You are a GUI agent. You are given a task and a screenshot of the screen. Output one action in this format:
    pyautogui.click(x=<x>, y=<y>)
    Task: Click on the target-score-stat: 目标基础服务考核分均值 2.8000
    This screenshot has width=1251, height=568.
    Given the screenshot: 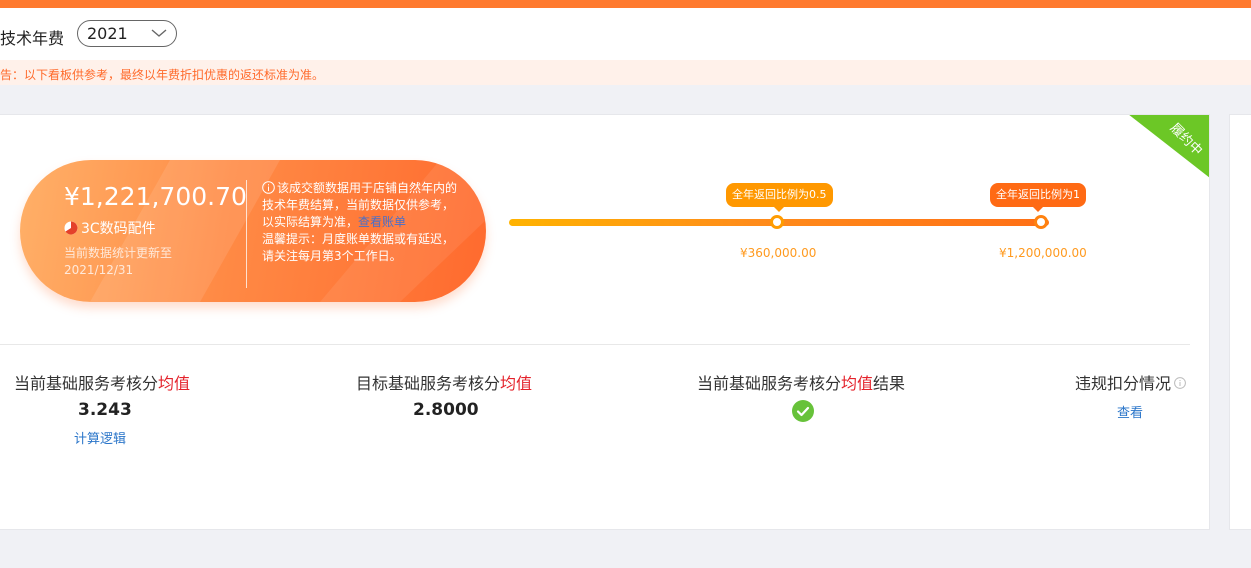 What is the action you would take?
    pyautogui.click(x=444, y=395)
    